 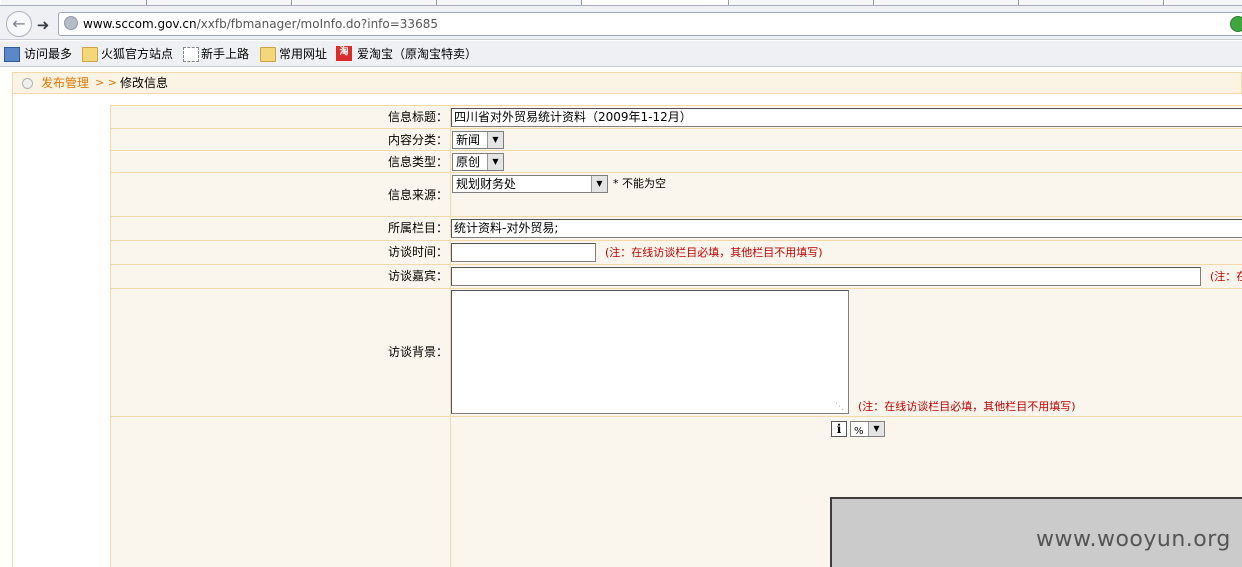 What do you see at coordinates (417, 195) in the screenshot?
I see `source-label: 信息来源：` at bounding box center [417, 195].